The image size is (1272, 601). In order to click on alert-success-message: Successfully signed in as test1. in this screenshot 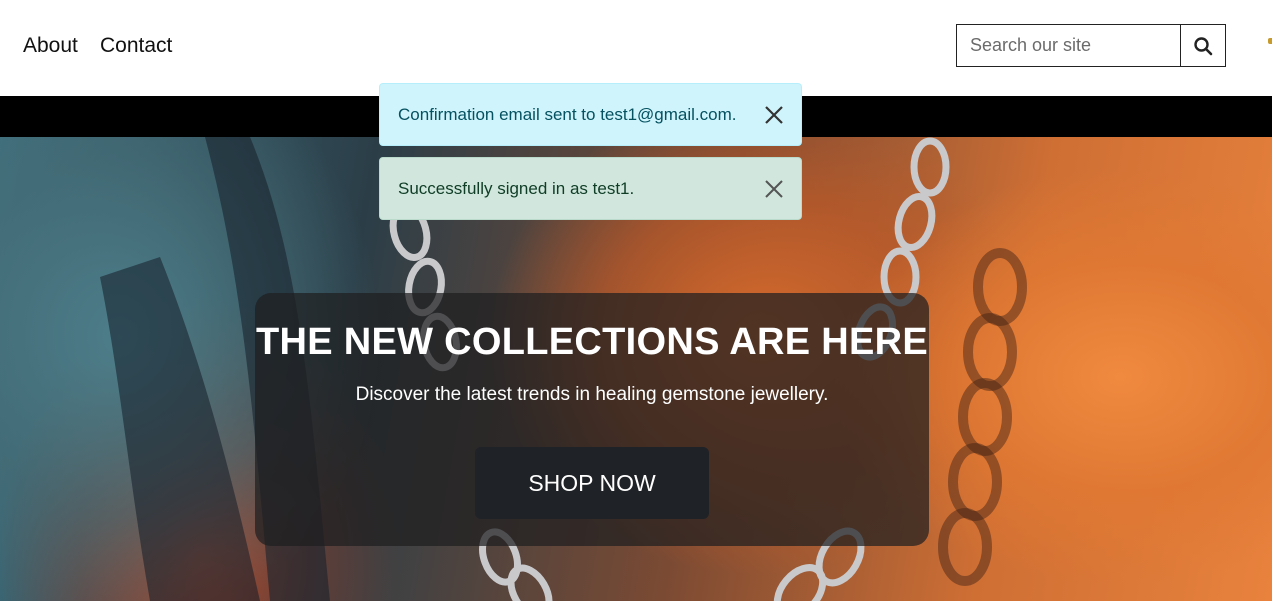, I will do `click(516, 188)`.